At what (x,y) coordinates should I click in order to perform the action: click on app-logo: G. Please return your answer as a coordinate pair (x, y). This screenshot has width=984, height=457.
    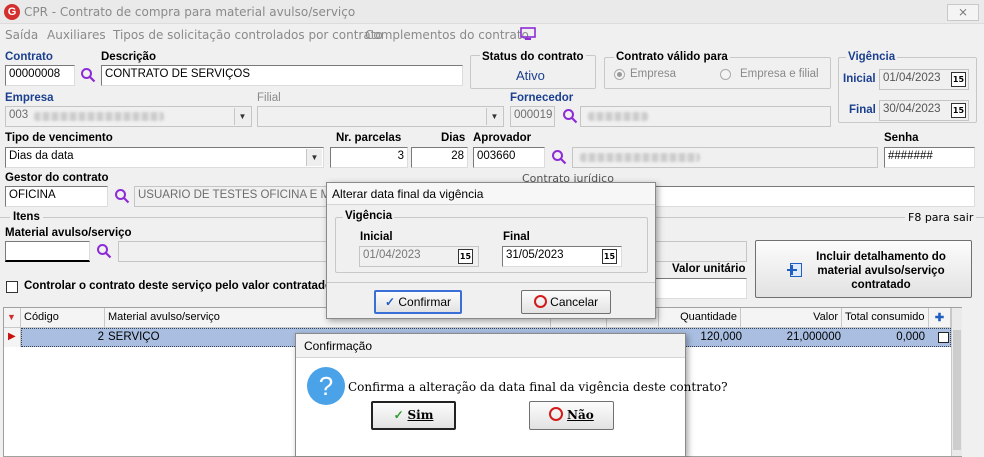
    Looking at the image, I should click on (12, 12).